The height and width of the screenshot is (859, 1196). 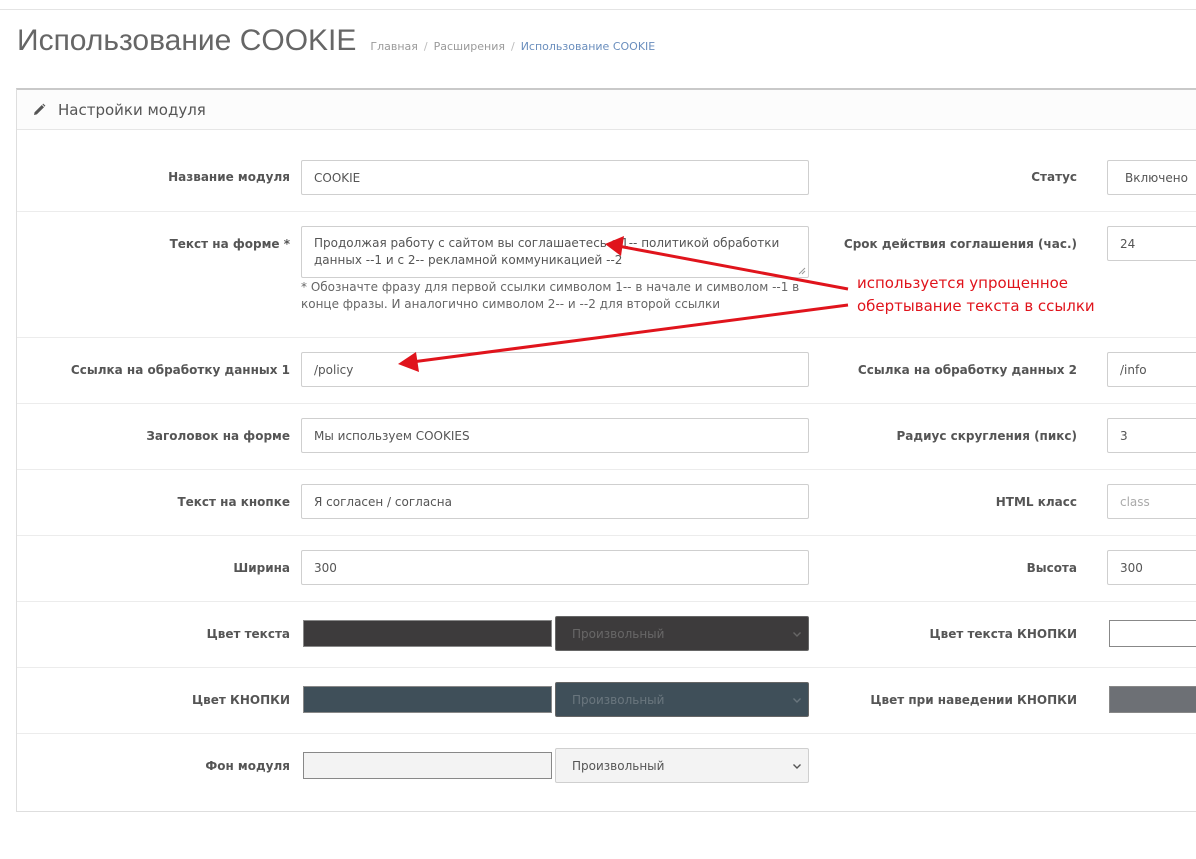 I want to click on breadcrumb: Главная / Расширения / Использование COOKIE, so click(x=512, y=46).